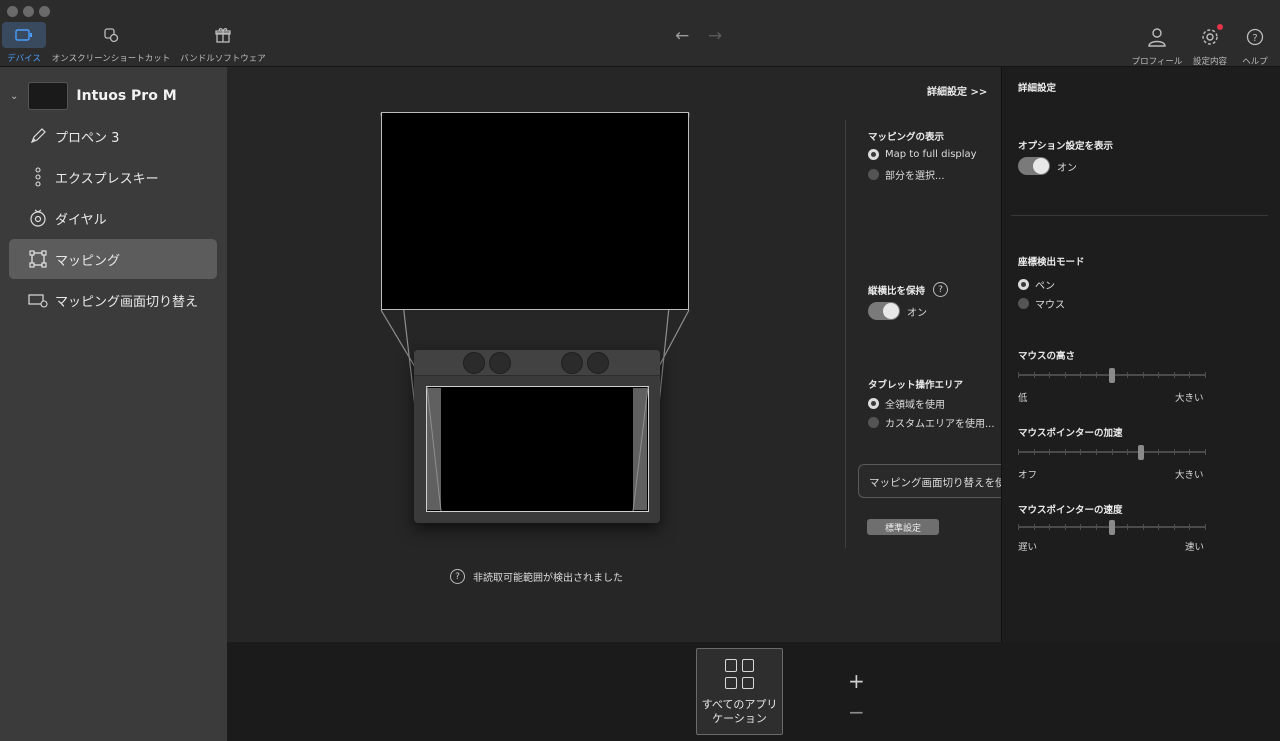 The image size is (1280, 741). I want to click on mouse-height-title: マウスの高さ, so click(1047, 356).